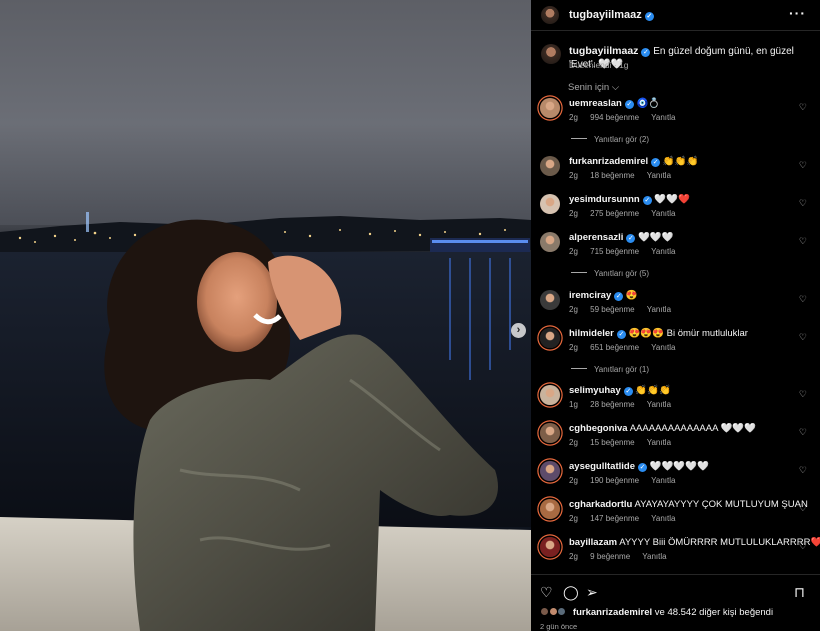  Describe the element at coordinates (603, 51) in the screenshot. I see `caption-username: tugbayiilmaaz` at that location.